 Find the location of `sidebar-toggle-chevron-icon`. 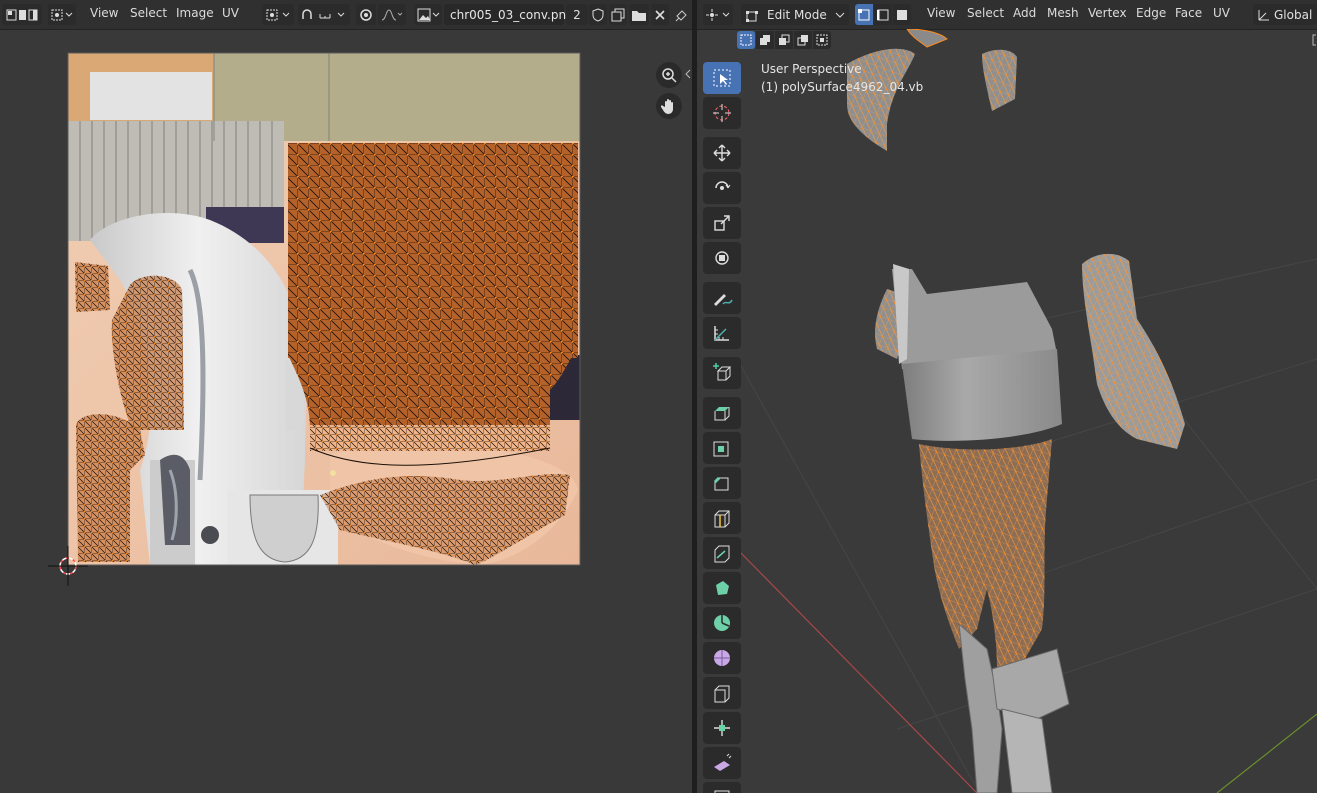

sidebar-toggle-chevron-icon is located at coordinates (688, 75).